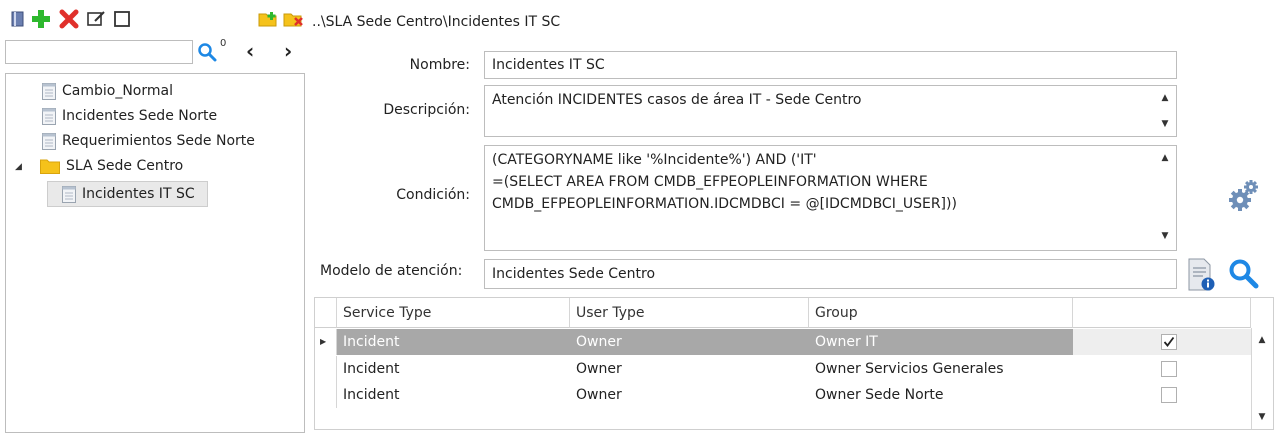 The width and height of the screenshot is (1279, 433). Describe the element at coordinates (783, 395) in the screenshot. I see `table-row: Incident Owner Owner Sede Norte` at that location.